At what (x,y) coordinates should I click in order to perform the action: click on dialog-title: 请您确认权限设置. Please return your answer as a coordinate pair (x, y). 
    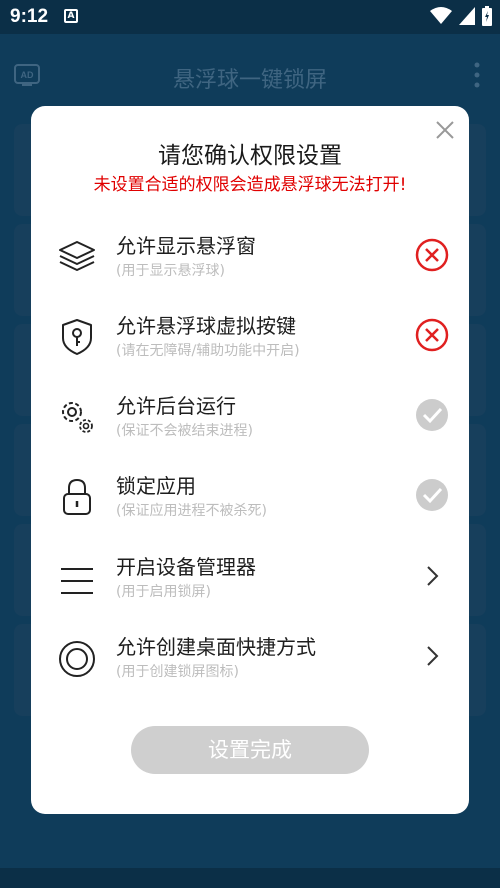
    Looking at the image, I should click on (250, 156).